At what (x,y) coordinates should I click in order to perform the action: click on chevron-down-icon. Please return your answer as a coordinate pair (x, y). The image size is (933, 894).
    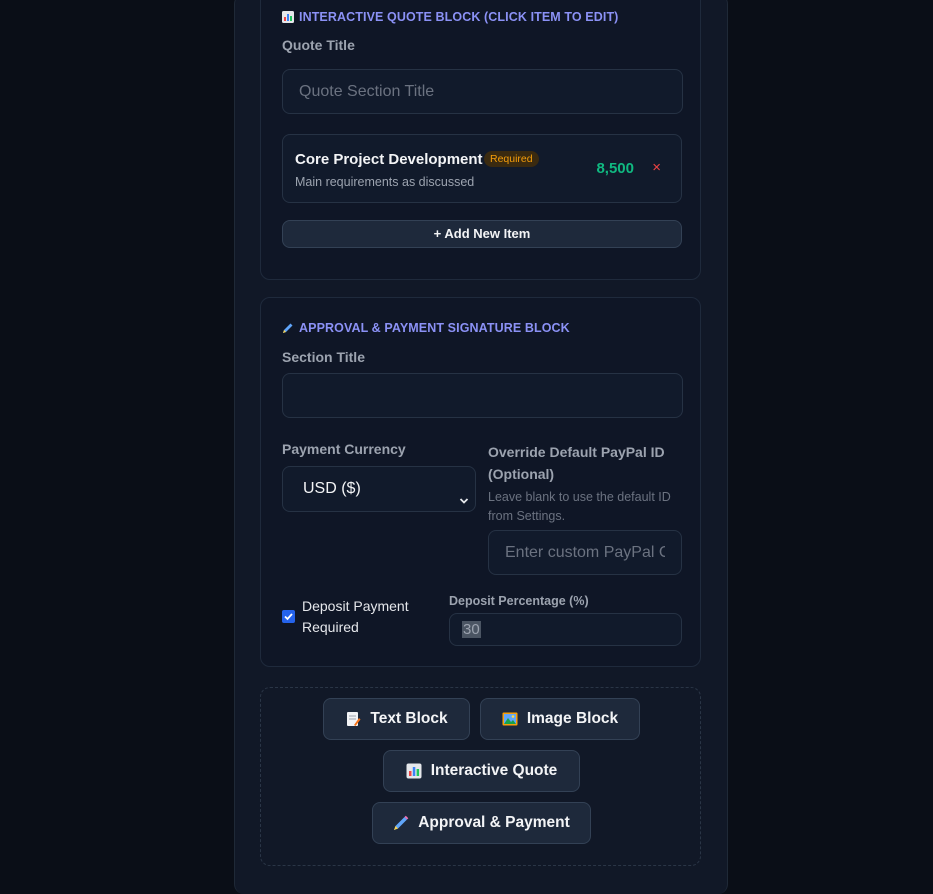
    Looking at the image, I should click on (464, 493).